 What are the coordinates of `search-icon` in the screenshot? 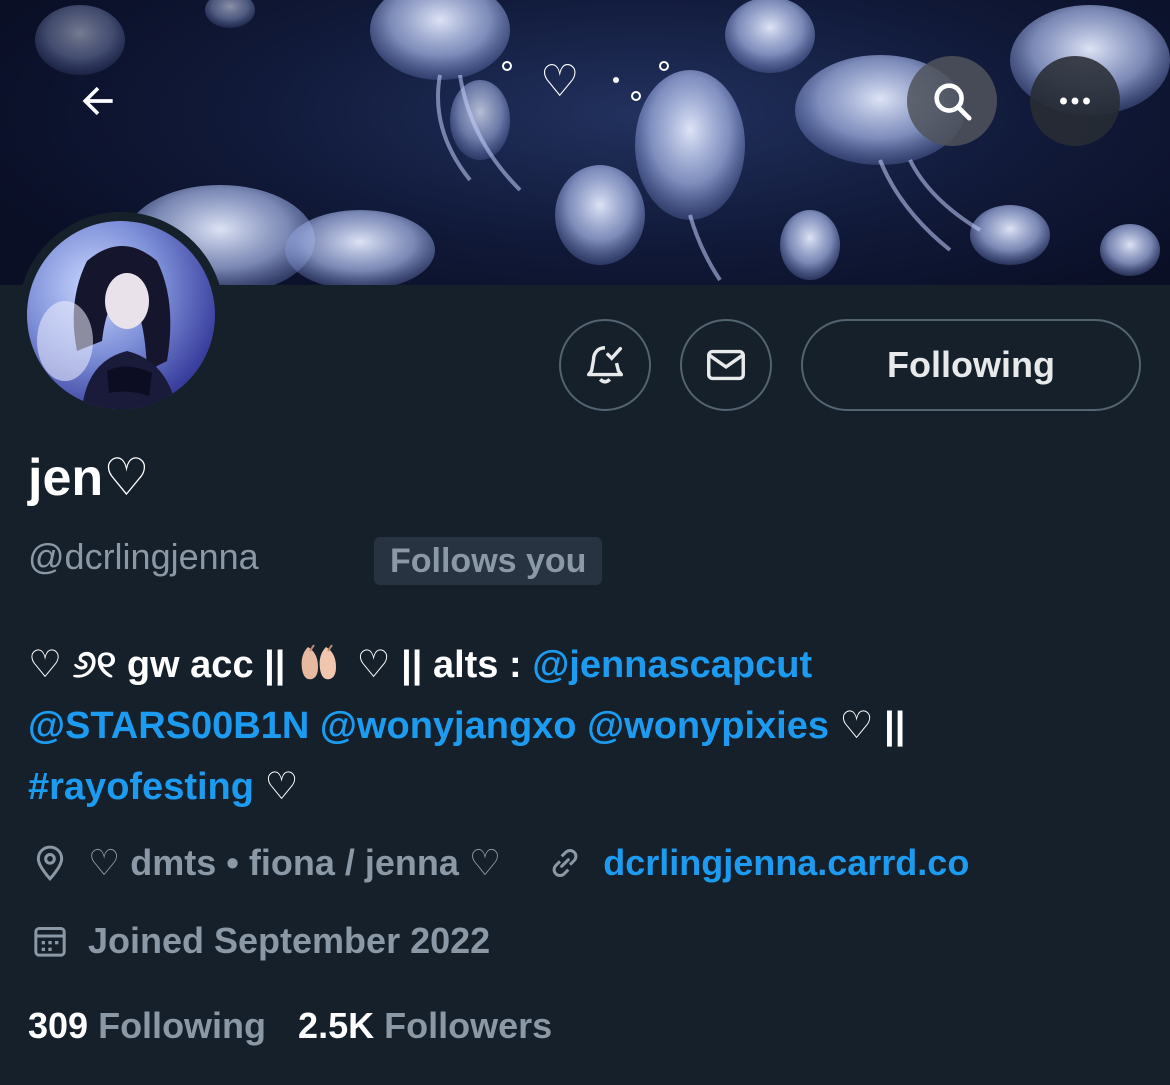 It's located at (953, 102).